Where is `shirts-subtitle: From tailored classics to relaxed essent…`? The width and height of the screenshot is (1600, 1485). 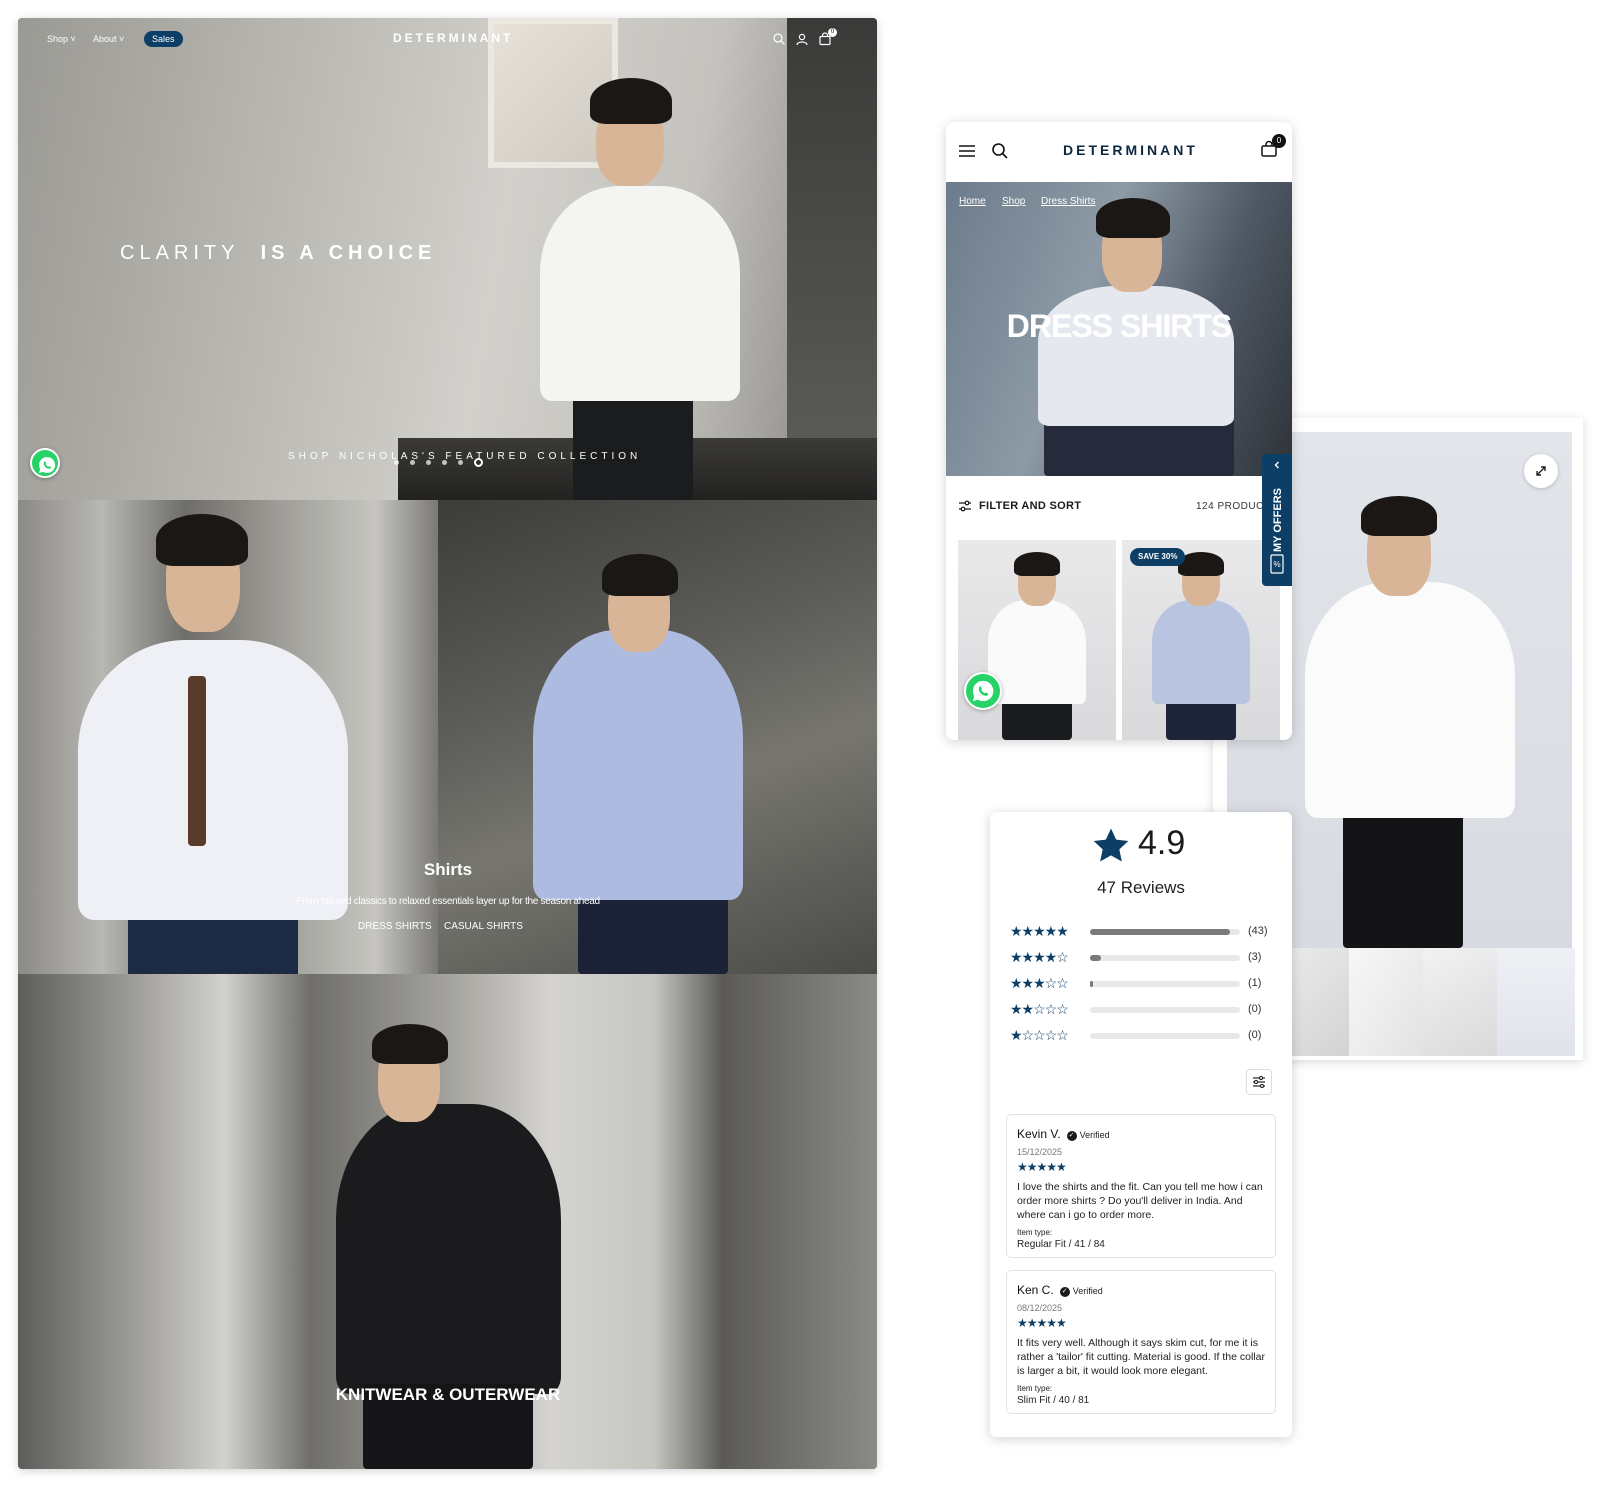 shirts-subtitle: From tailored classics to relaxed essent… is located at coordinates (448, 901).